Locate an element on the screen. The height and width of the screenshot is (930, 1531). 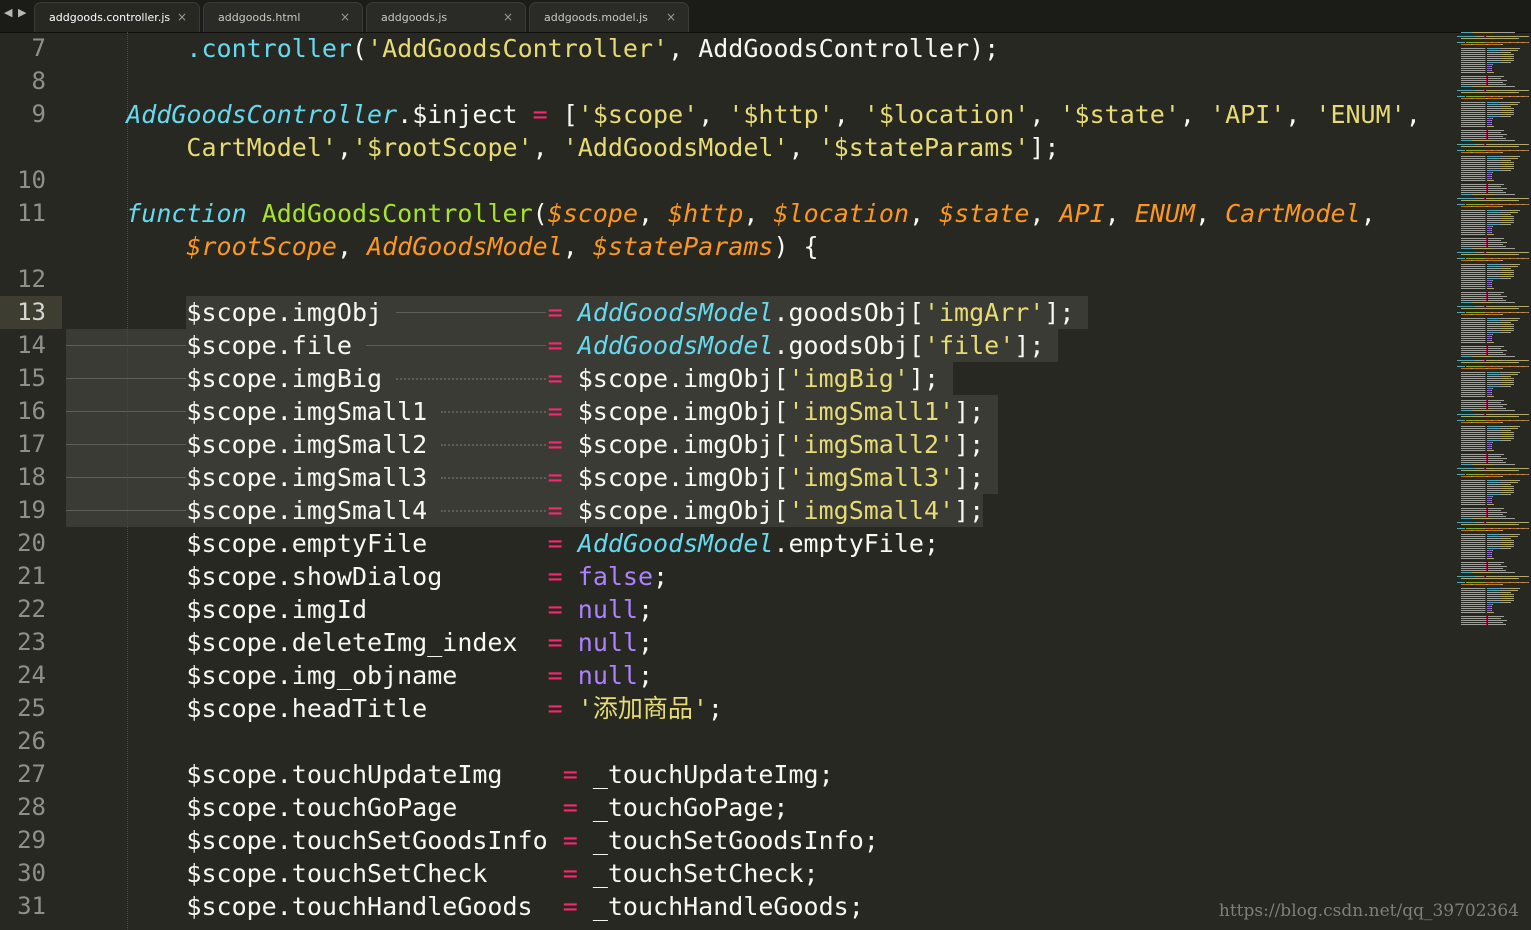
code-token: 'AddGoodsController' is located at coordinates (518, 48).